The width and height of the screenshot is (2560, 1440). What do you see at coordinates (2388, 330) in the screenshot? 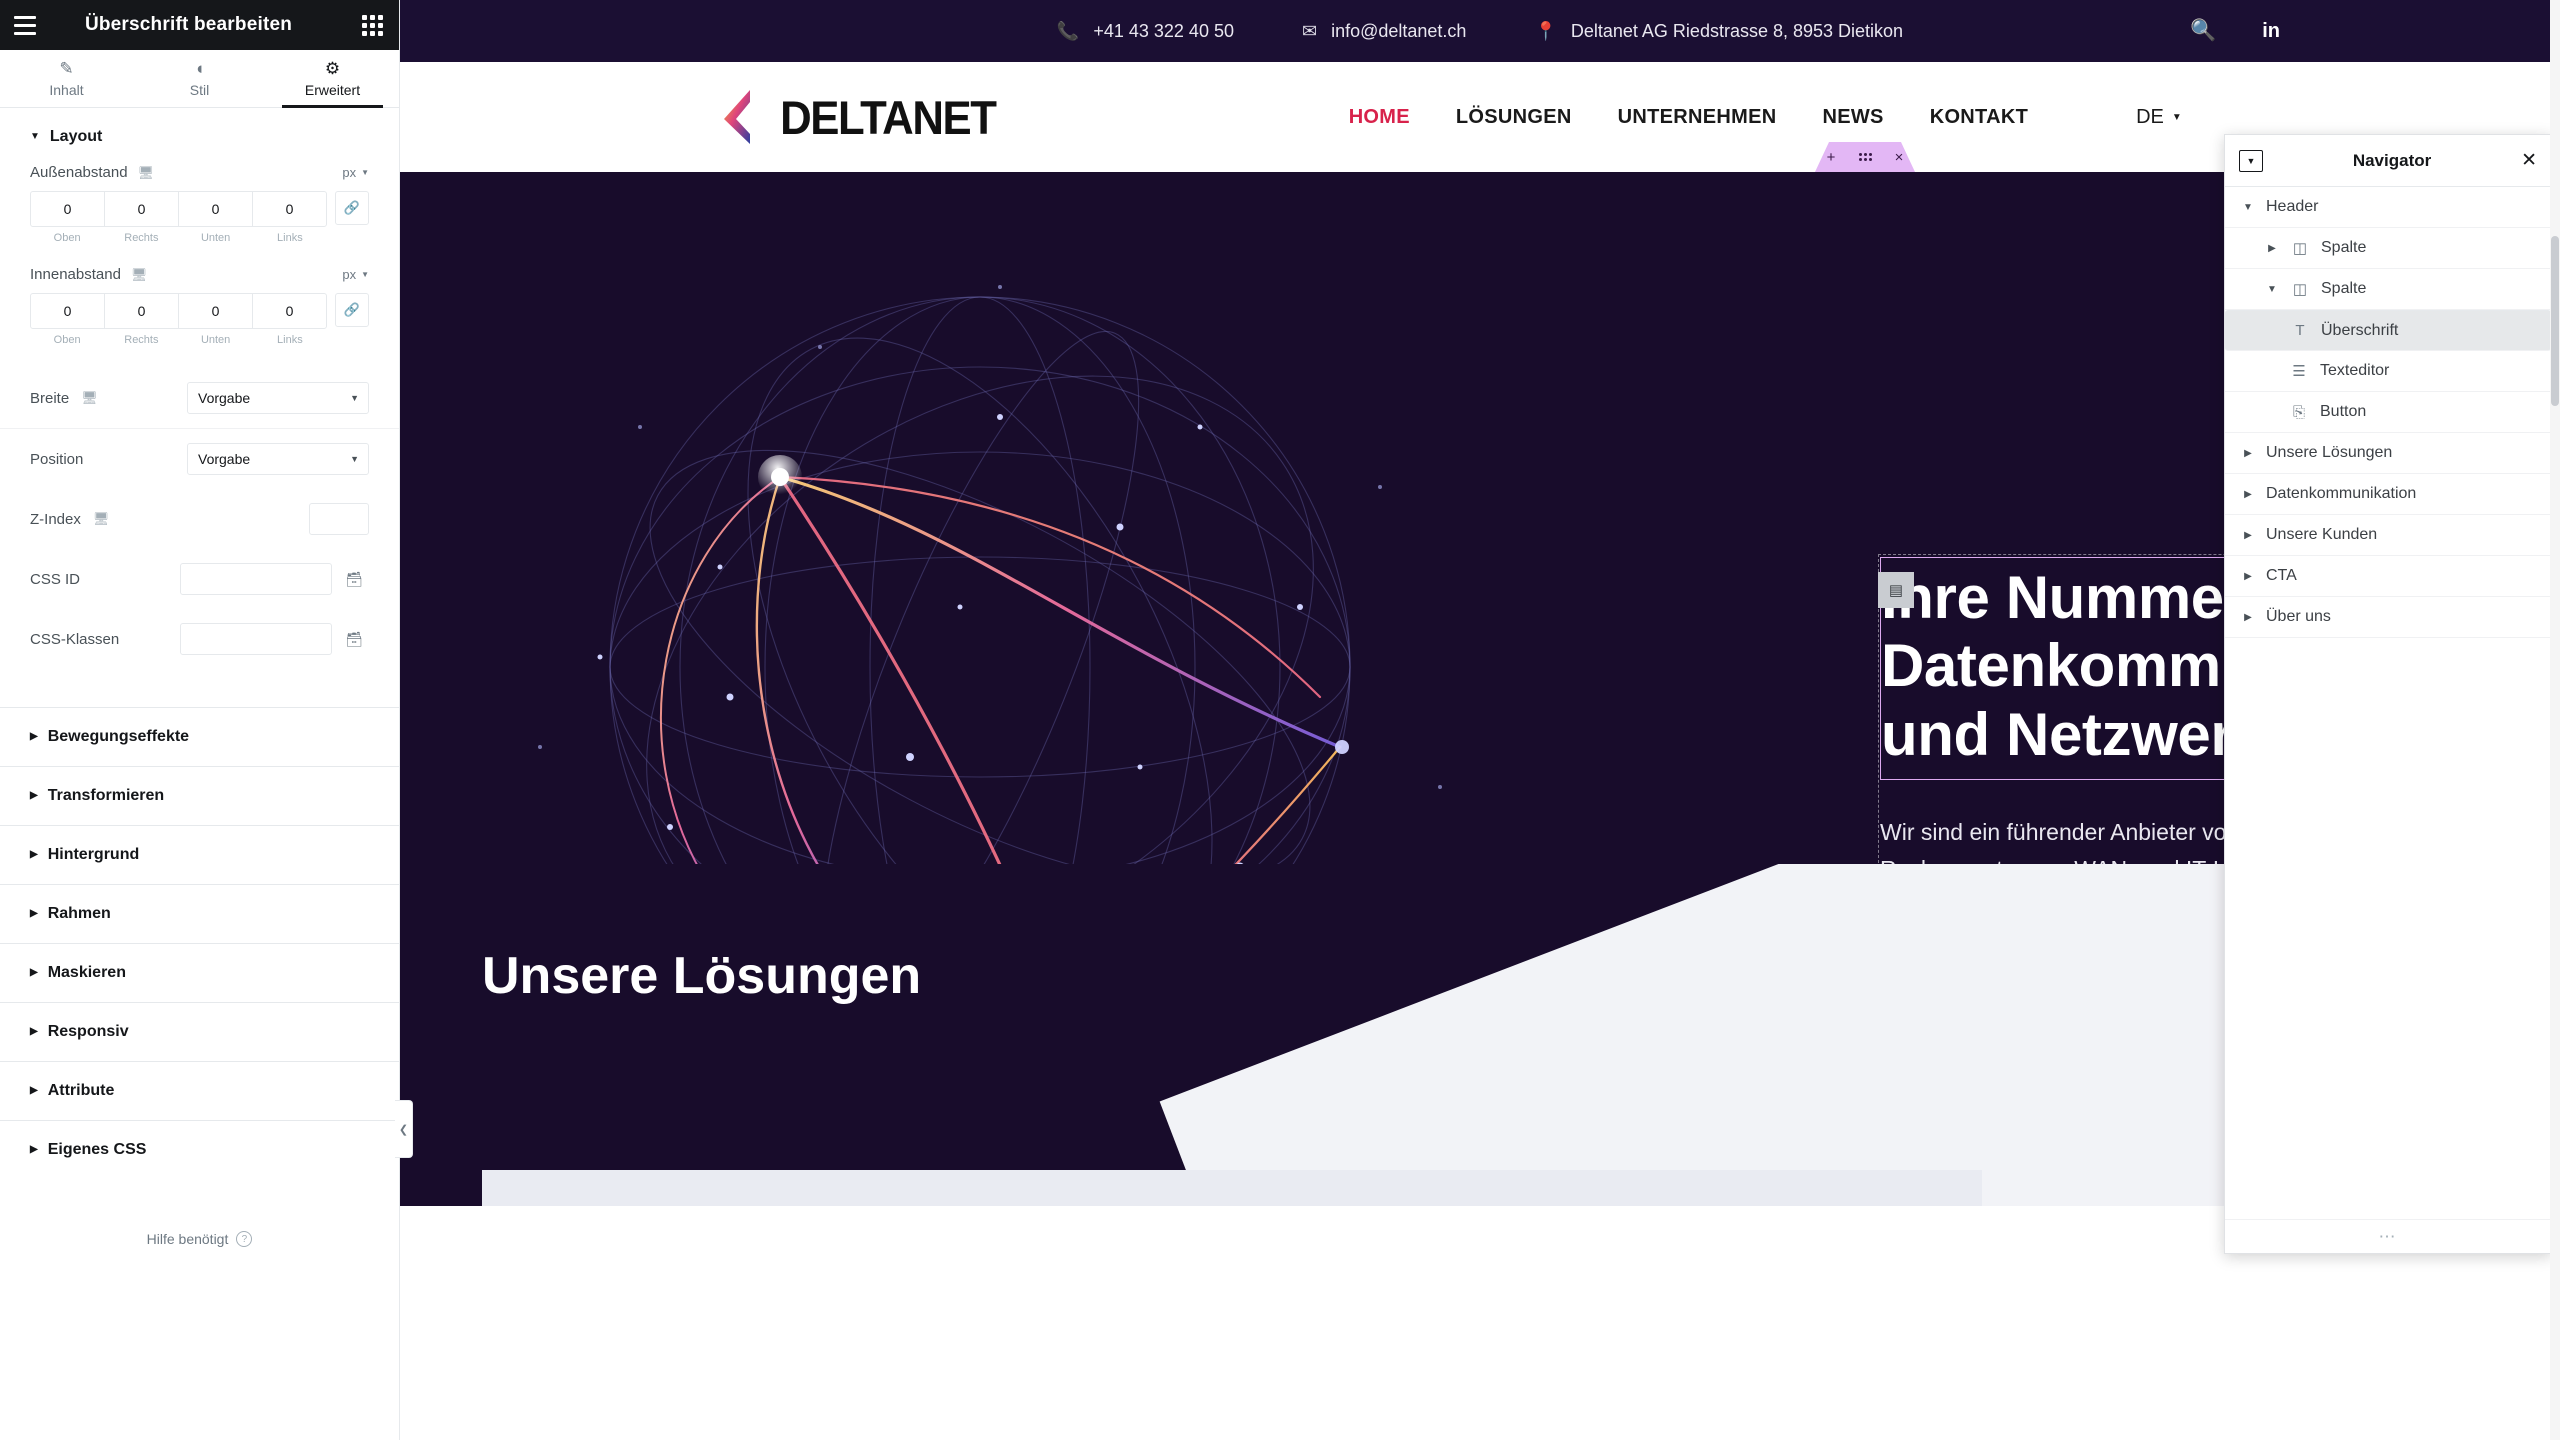
I see `navigator-item-ueberschrift: T Überschrift` at bounding box center [2388, 330].